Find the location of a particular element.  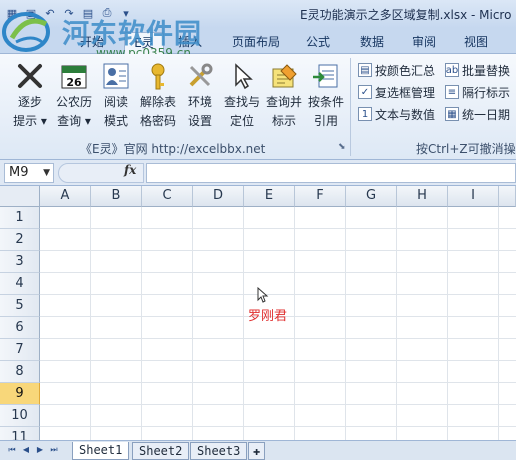

sheet-tab-3: Sheet3 is located at coordinates (219, 451).